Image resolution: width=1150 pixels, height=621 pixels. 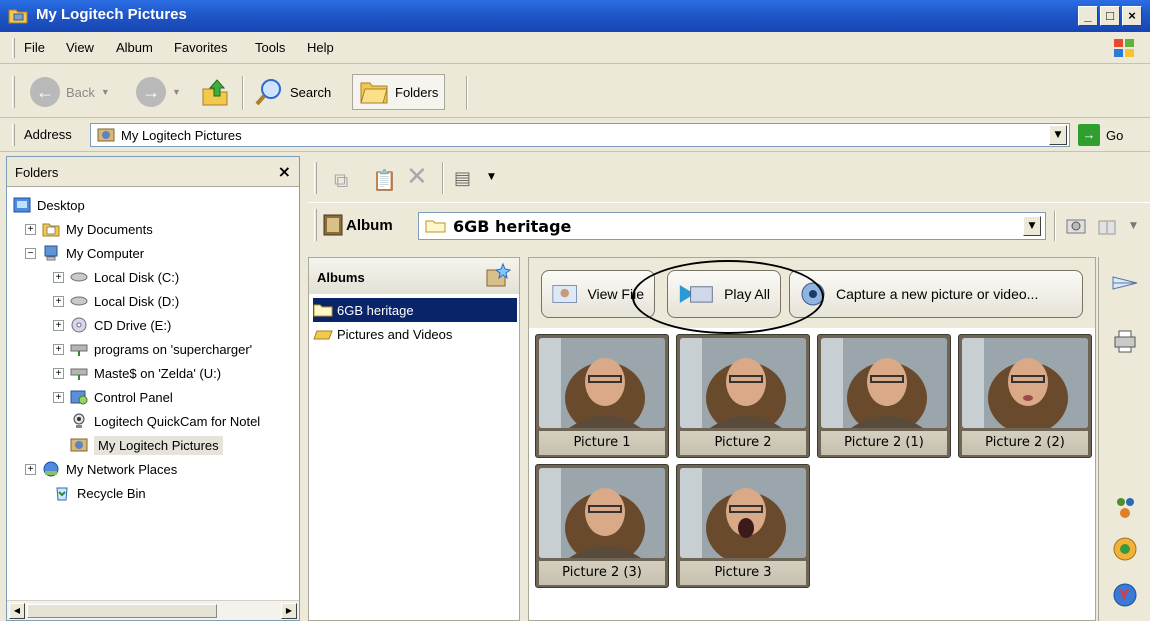 What do you see at coordinates (1115, 135) in the screenshot?
I see `go-label: Go` at bounding box center [1115, 135].